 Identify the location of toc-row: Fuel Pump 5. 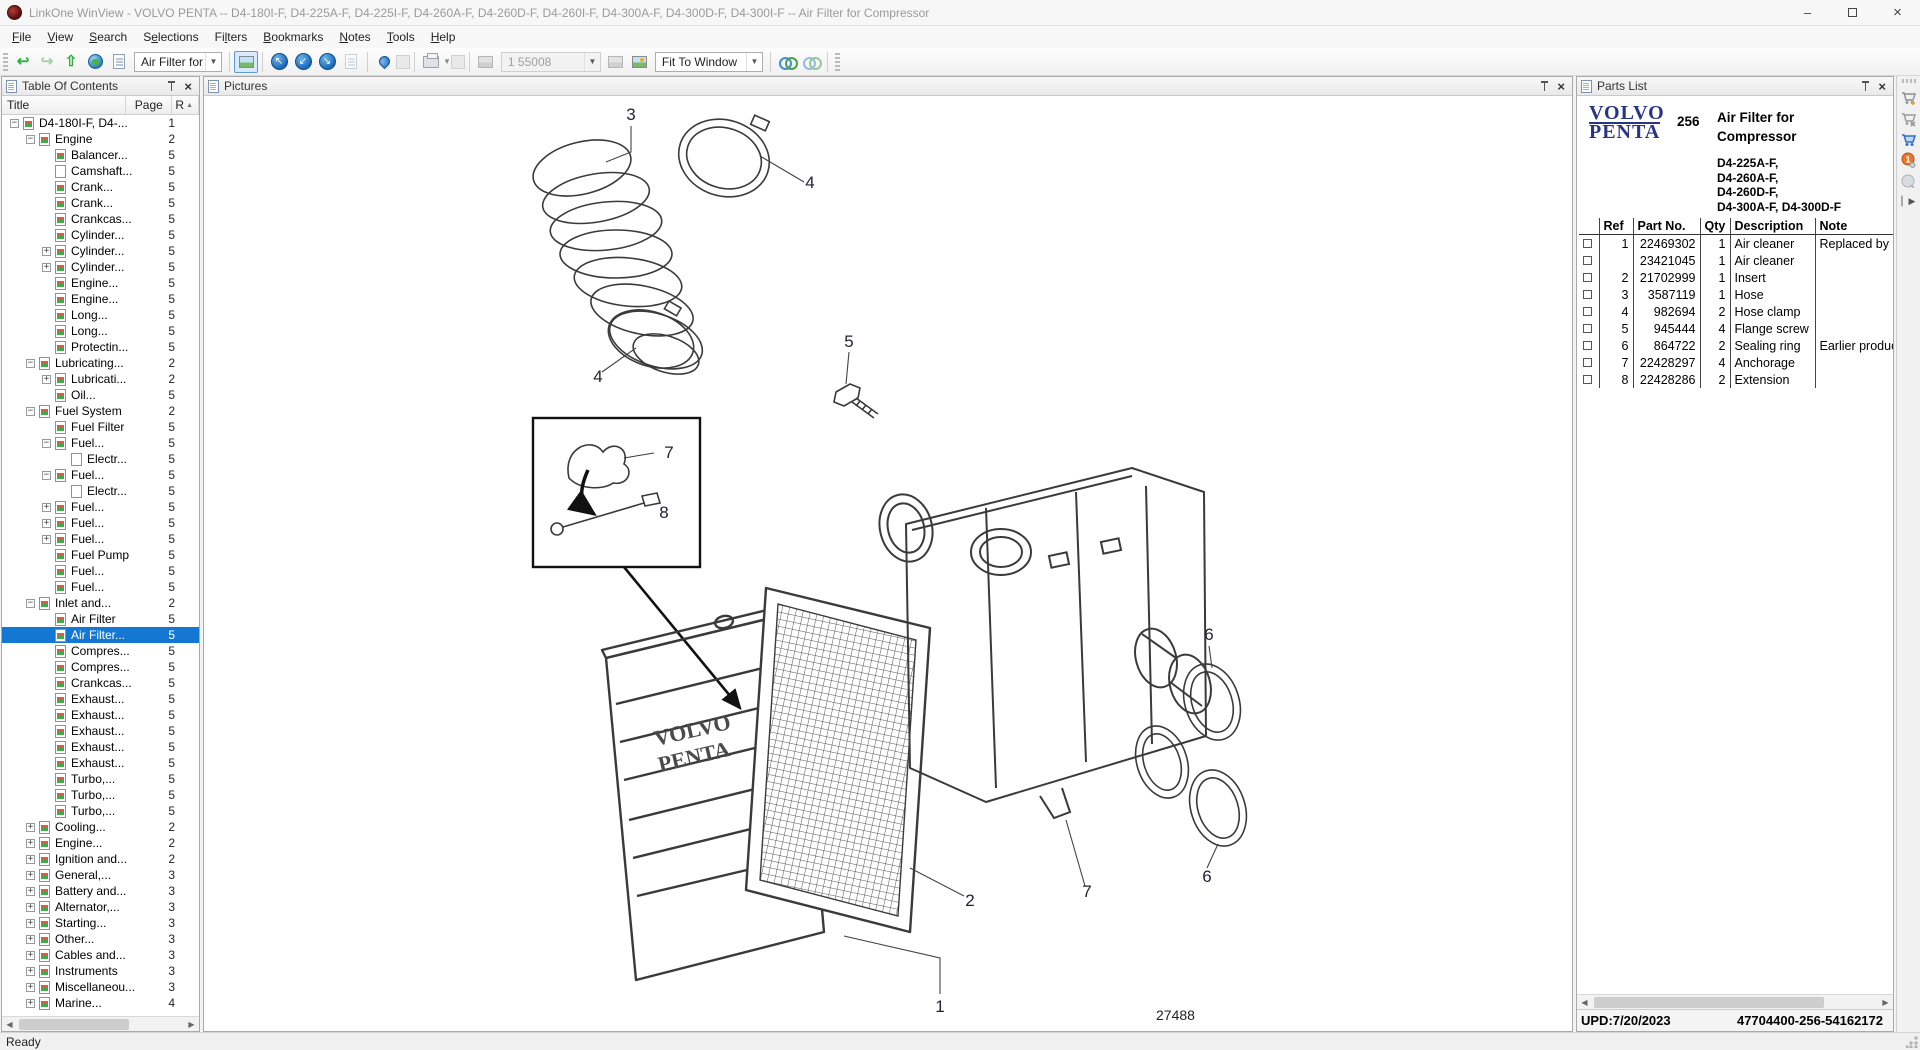
(100, 555).